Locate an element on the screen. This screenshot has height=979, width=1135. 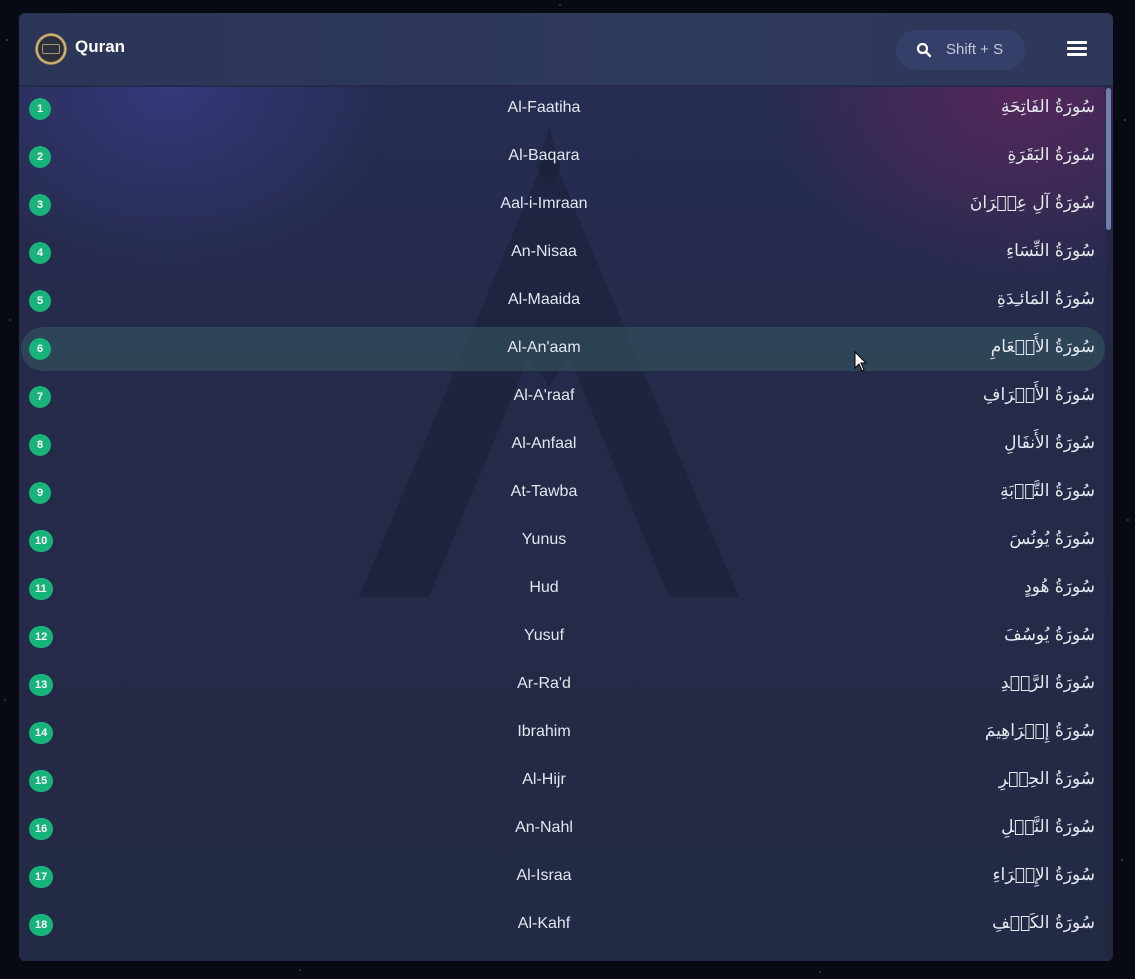
surah-arabic-name: سُورَةُ البَقَرَةِ is located at coordinates (1051, 155).